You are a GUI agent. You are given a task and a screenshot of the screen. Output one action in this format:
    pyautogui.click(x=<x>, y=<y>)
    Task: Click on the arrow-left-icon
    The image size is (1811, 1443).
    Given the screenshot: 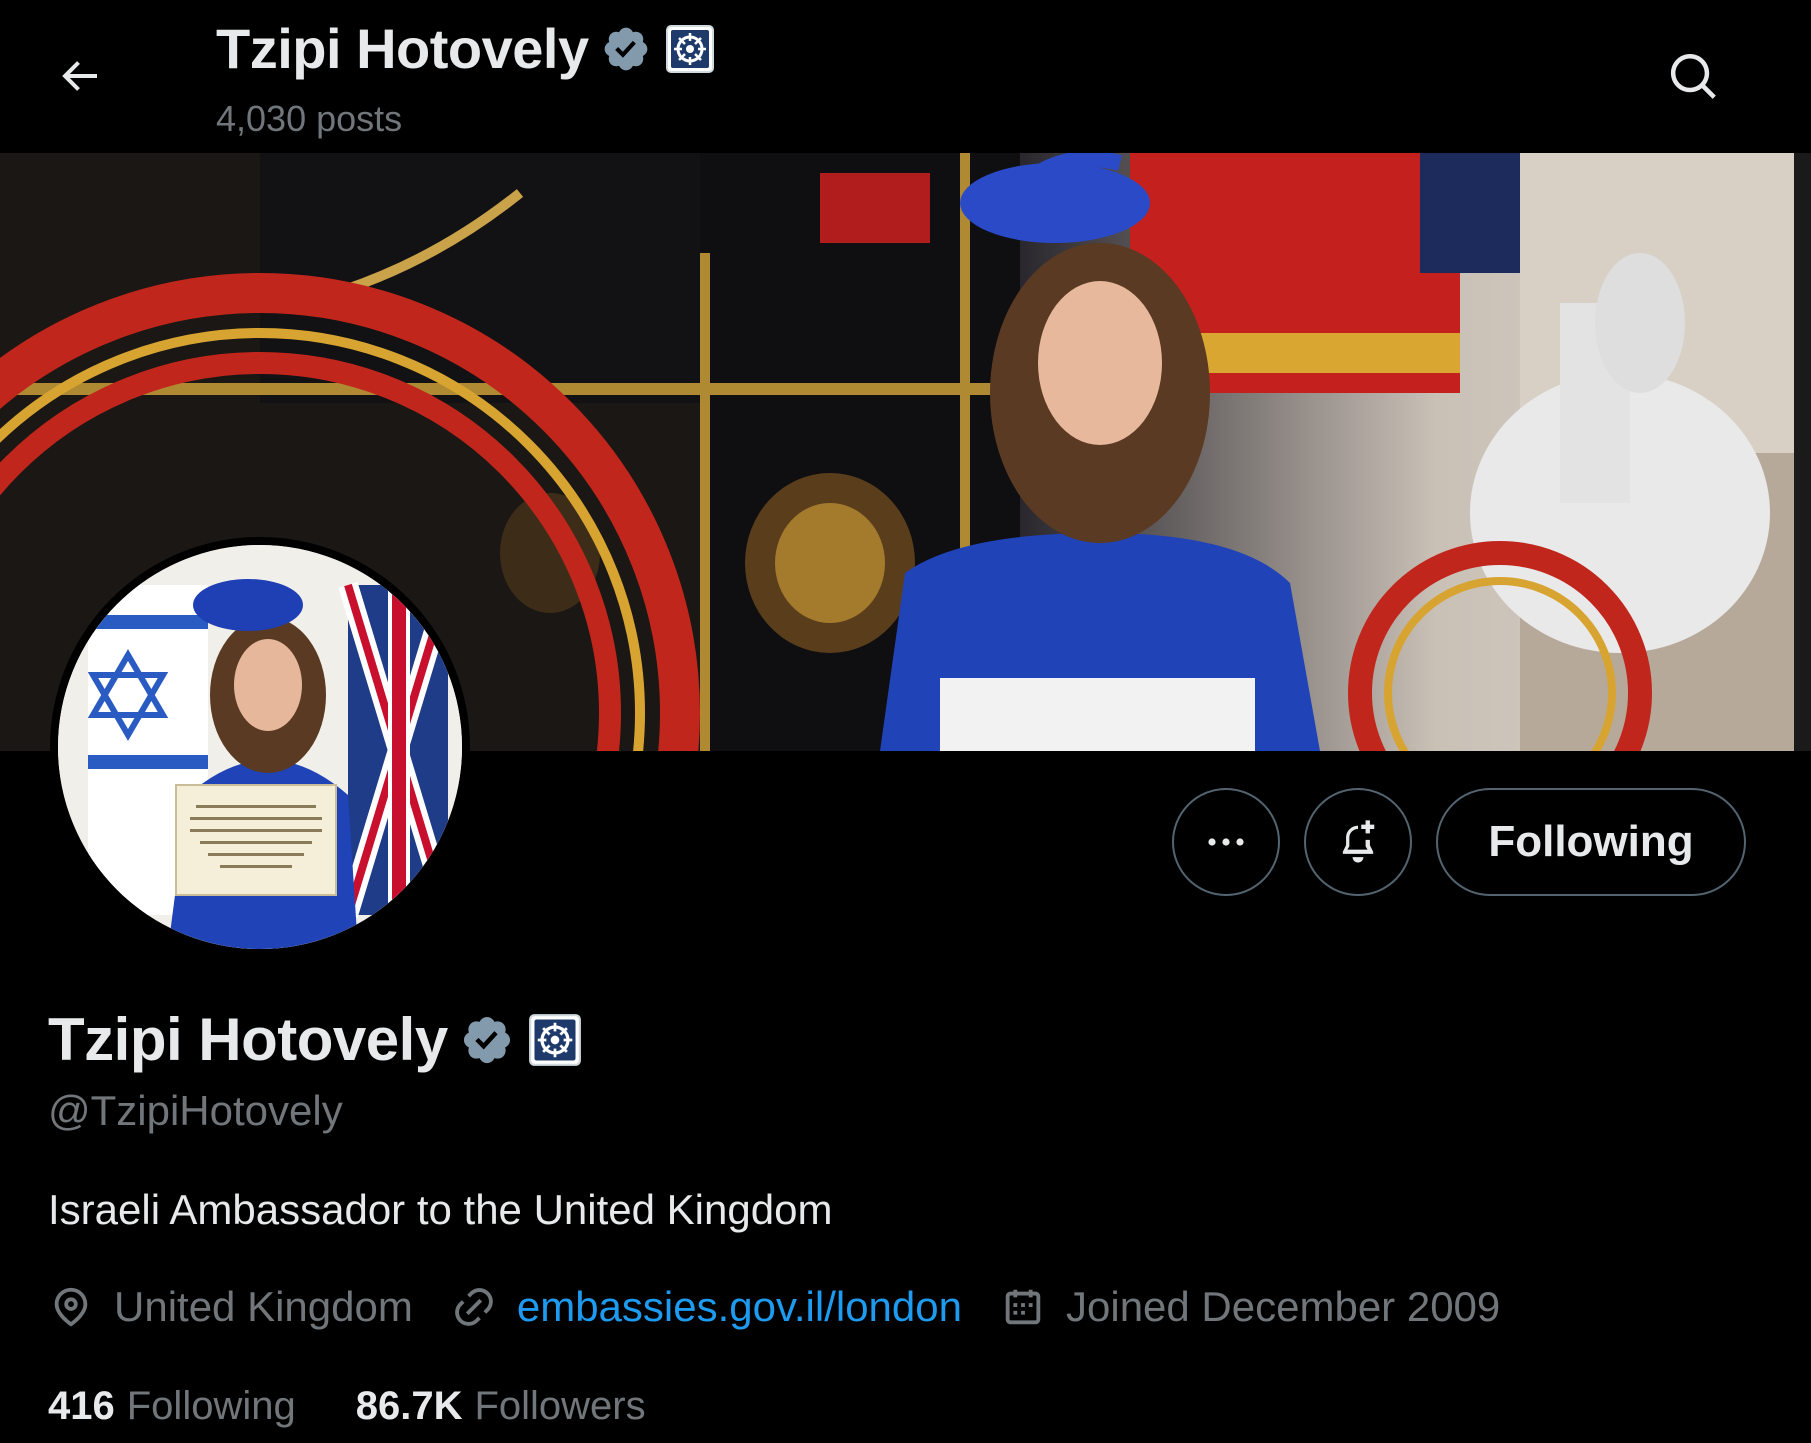 What is the action you would take?
    pyautogui.click(x=79, y=76)
    